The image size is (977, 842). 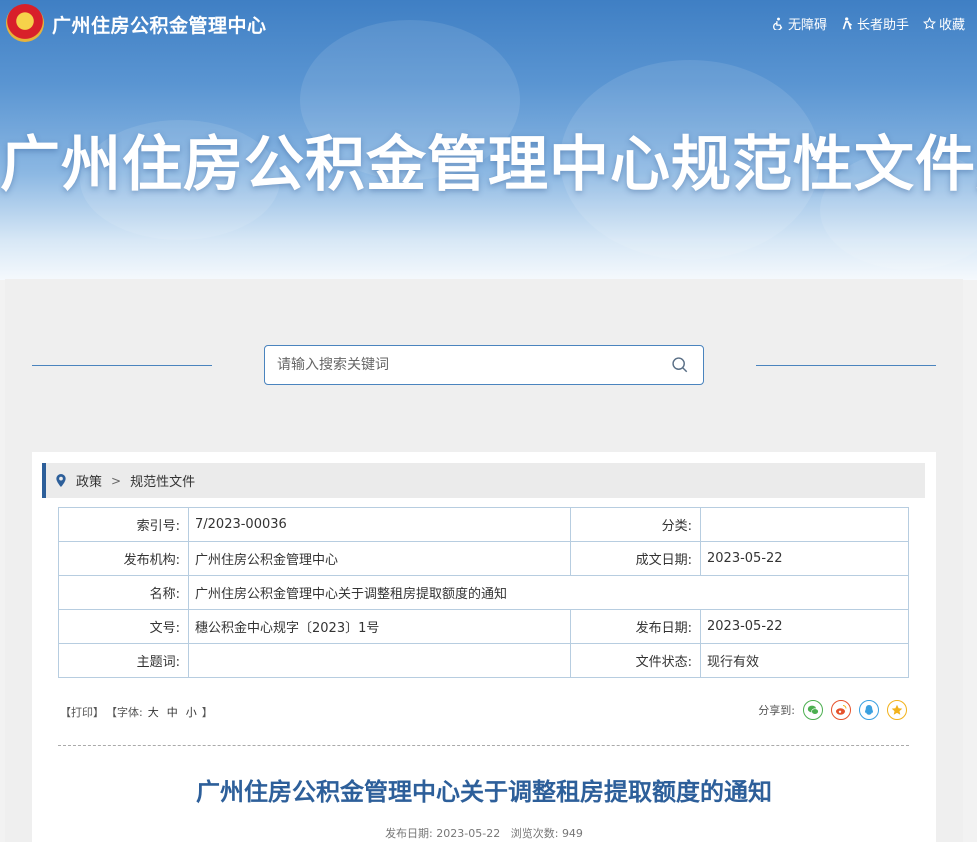 What do you see at coordinates (572, 833) in the screenshot?
I see `view-count-value: 949` at bounding box center [572, 833].